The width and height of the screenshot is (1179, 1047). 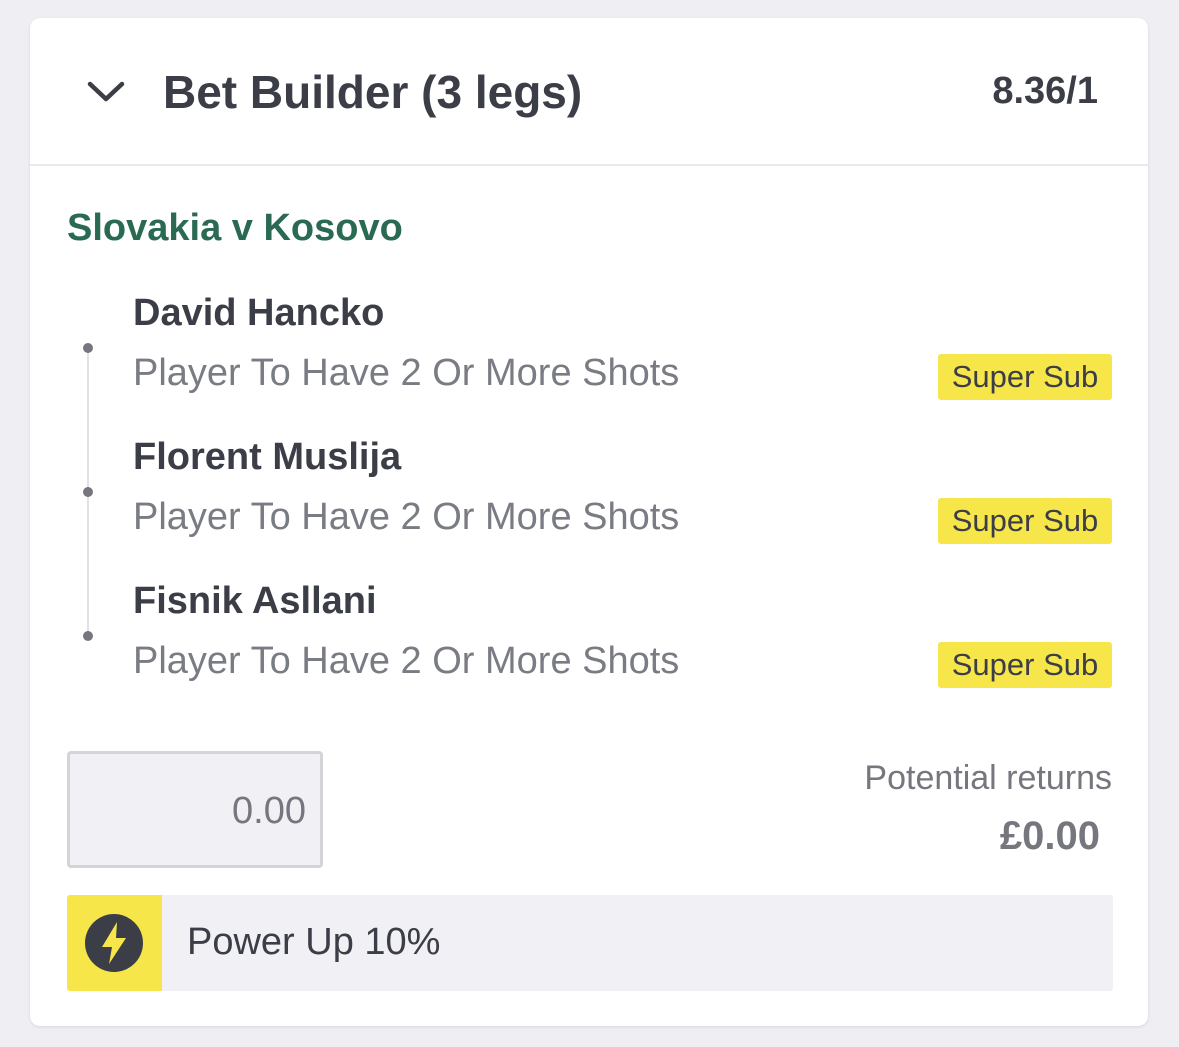 I want to click on leg-player-name: Fisnik Asllani, so click(x=255, y=601).